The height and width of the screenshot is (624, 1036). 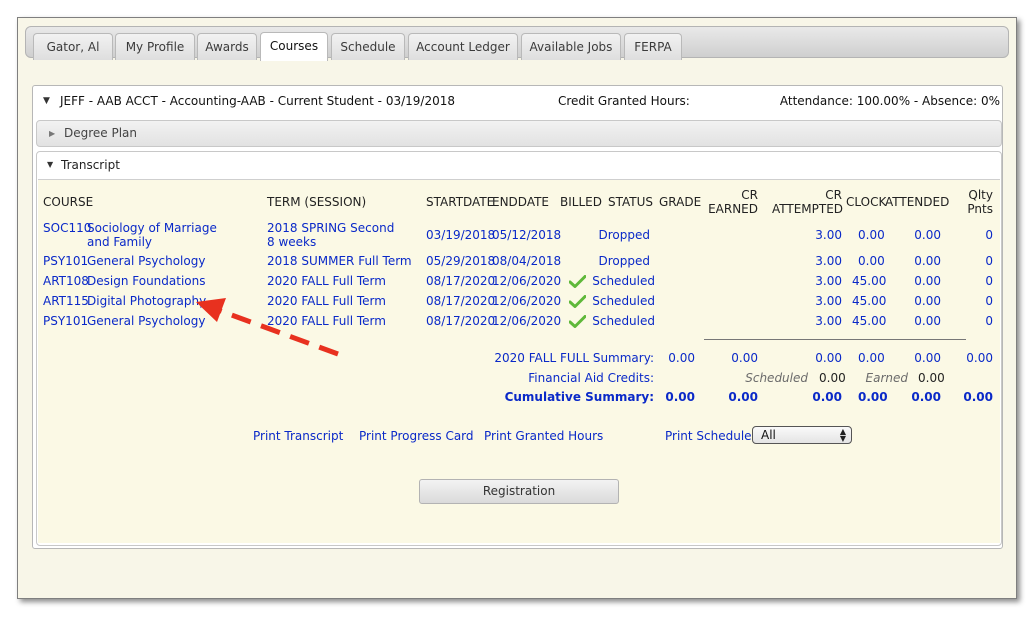 What do you see at coordinates (931, 378) in the screenshot?
I see `aid-earned-value: 0.00` at bounding box center [931, 378].